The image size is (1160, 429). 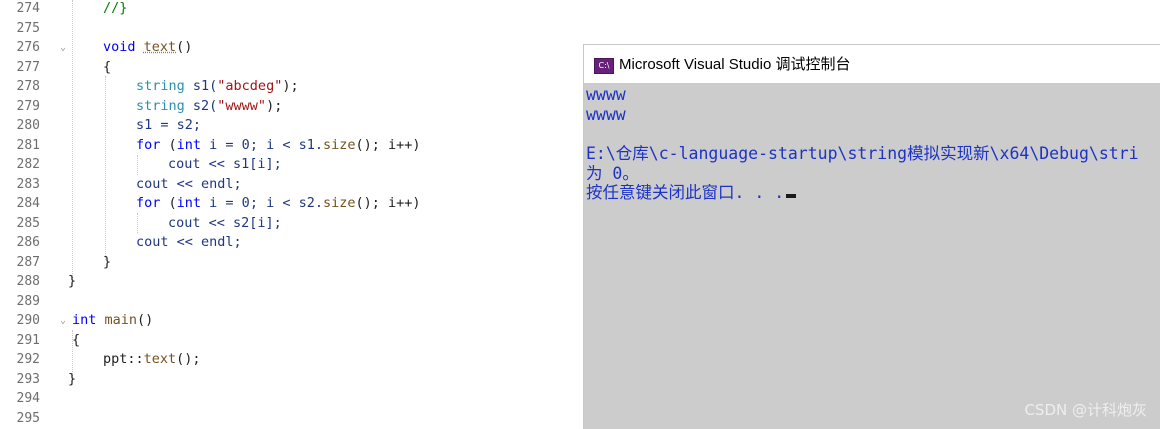 What do you see at coordinates (791, 196) in the screenshot?
I see `text-cursor` at bounding box center [791, 196].